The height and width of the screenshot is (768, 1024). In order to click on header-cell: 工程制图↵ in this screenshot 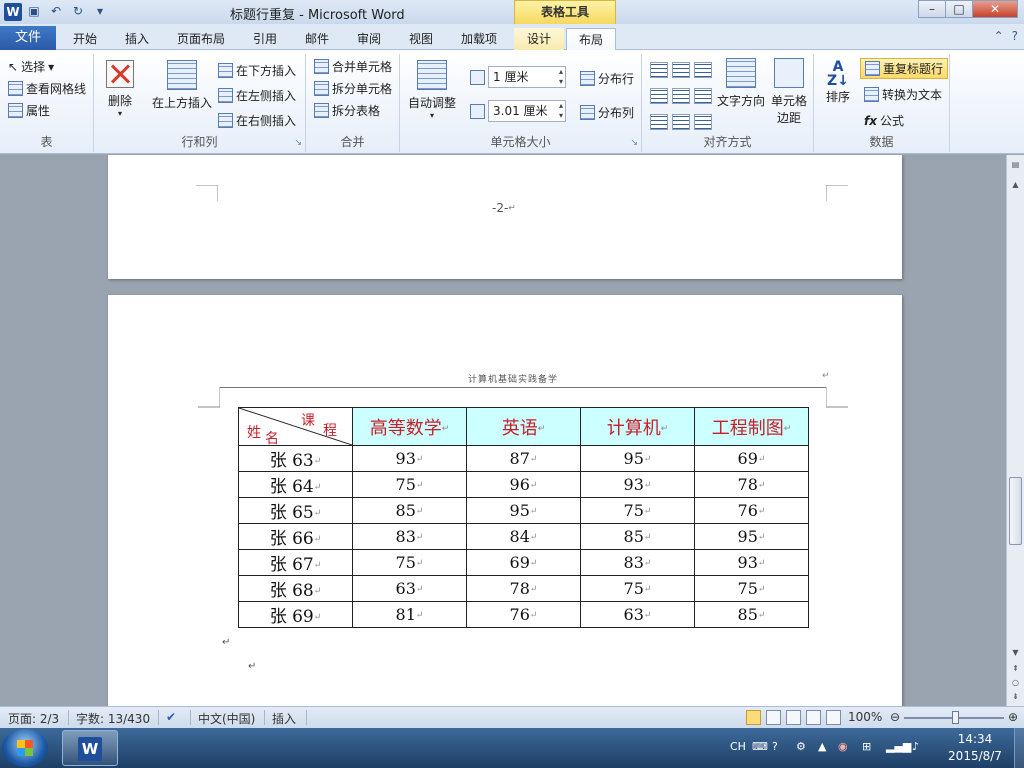, I will do `click(751, 426)`.